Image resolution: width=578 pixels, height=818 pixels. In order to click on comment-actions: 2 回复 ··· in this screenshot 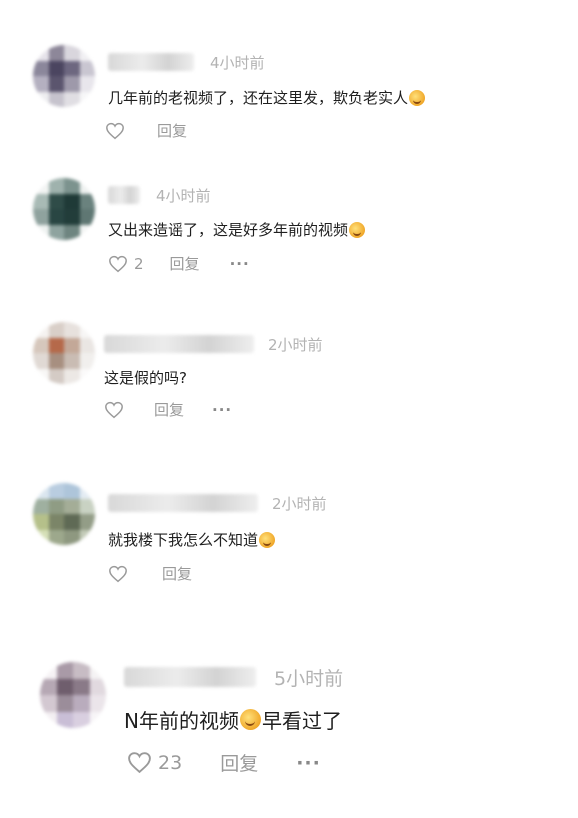, I will do `click(179, 263)`.